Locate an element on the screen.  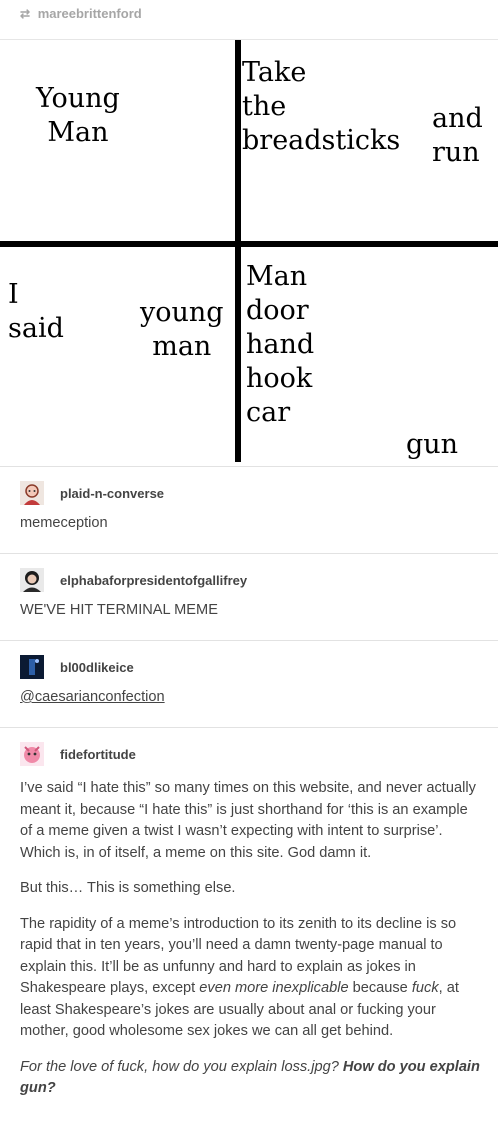
username: bl00dlikeice is located at coordinates (97, 667).